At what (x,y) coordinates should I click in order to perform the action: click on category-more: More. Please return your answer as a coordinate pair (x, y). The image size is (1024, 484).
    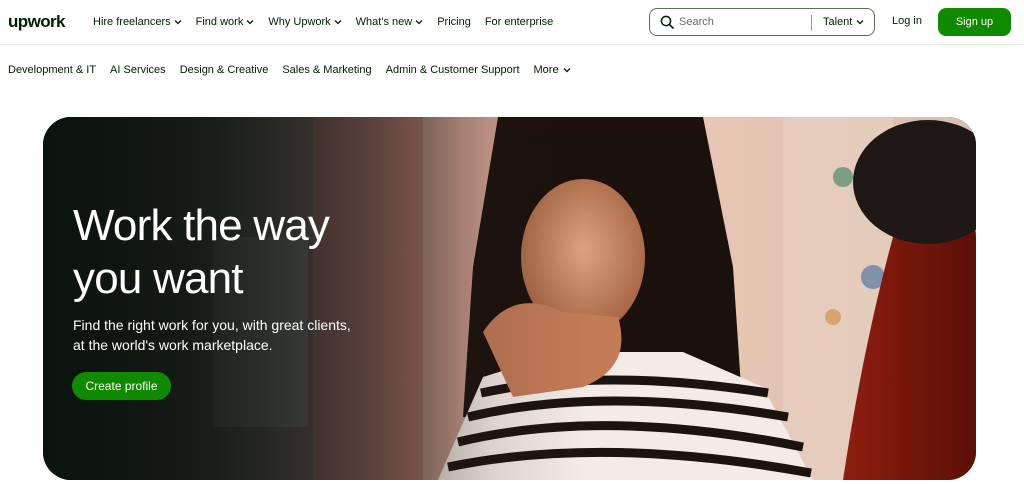
    Looking at the image, I should click on (552, 70).